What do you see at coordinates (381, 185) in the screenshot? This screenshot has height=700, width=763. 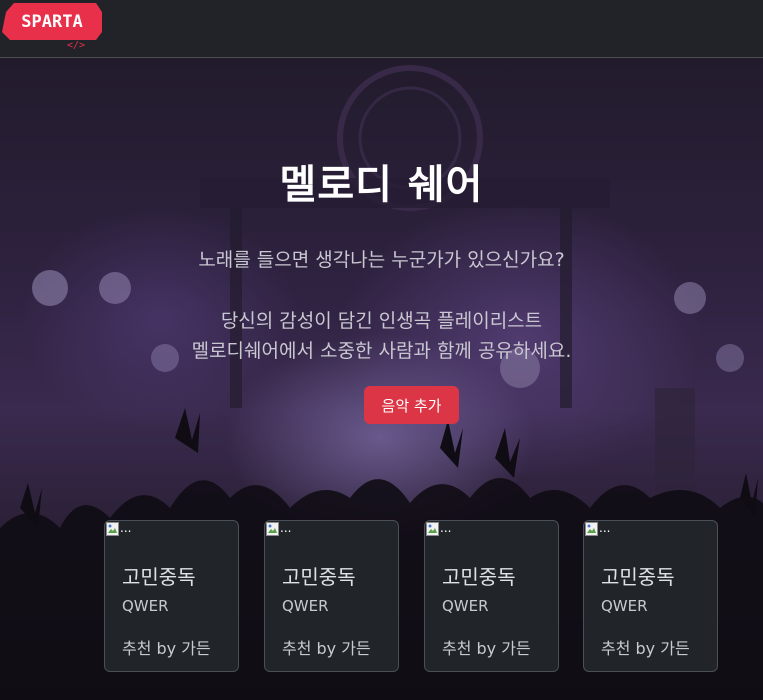 I see `page-title: 멜로디 쉐어` at bounding box center [381, 185].